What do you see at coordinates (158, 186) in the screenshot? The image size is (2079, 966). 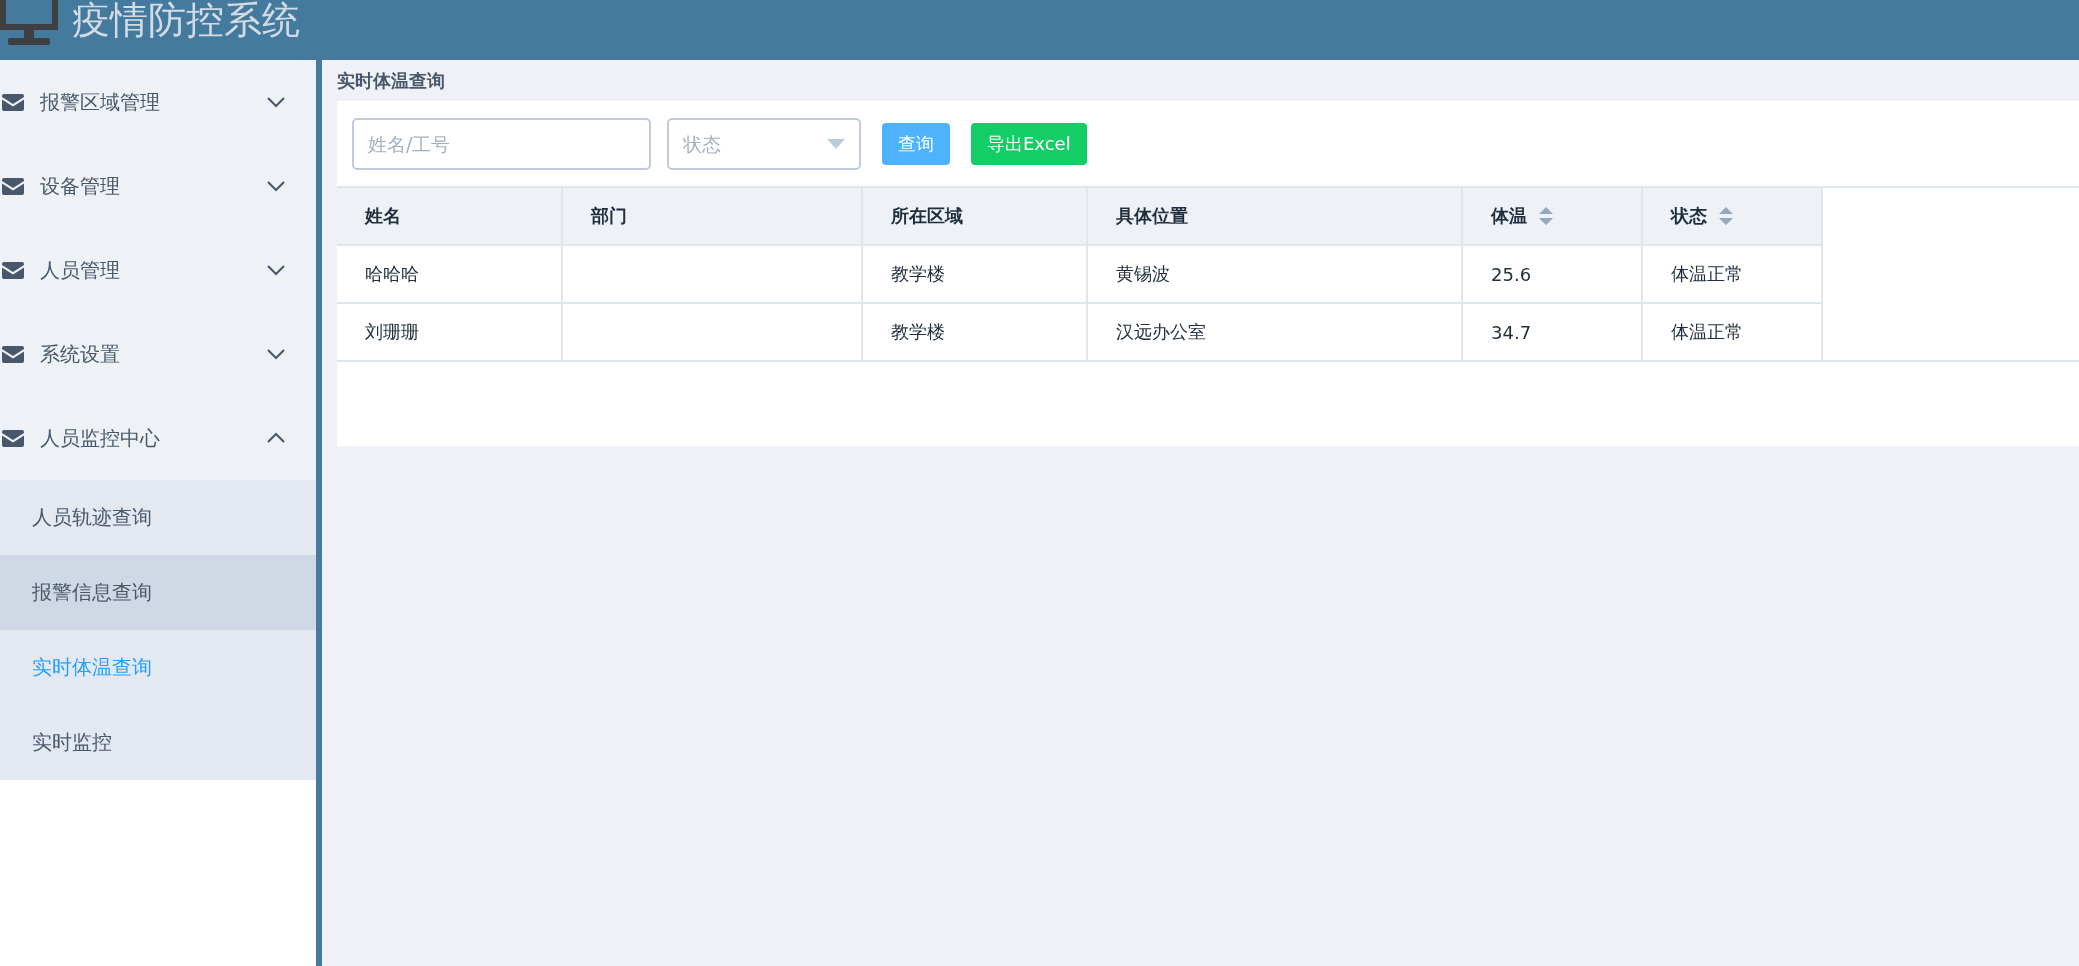 I see `sidebar-group: 设备管理` at bounding box center [158, 186].